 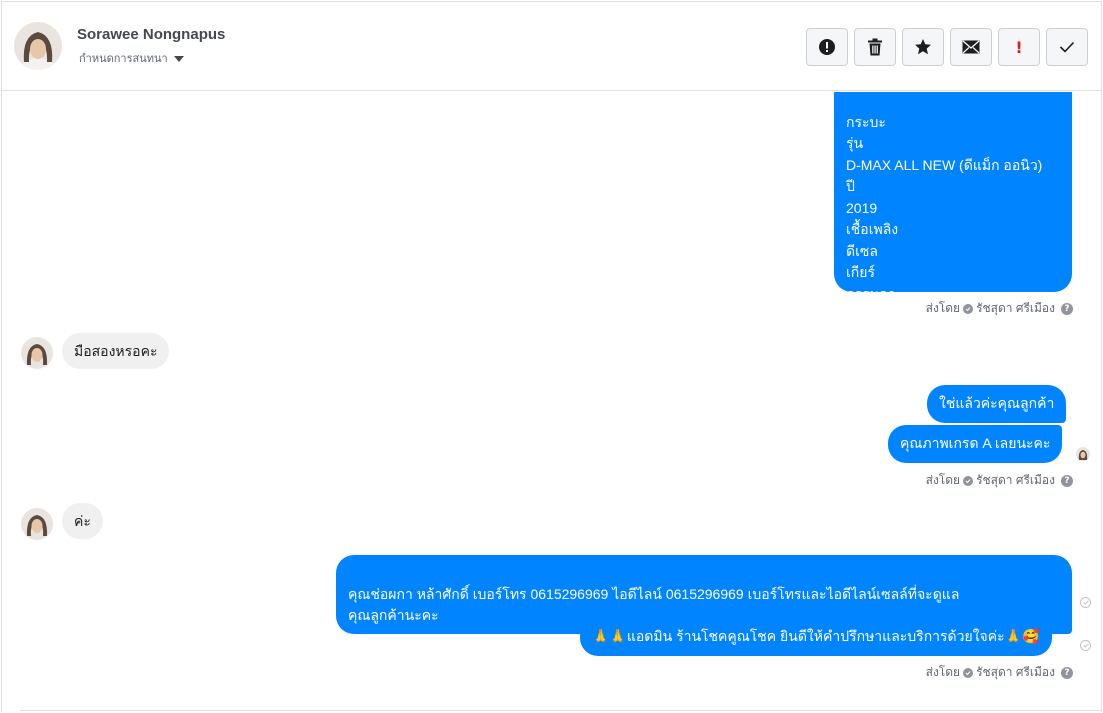 I want to click on conversation-toolbar: !, so click(x=947, y=47).